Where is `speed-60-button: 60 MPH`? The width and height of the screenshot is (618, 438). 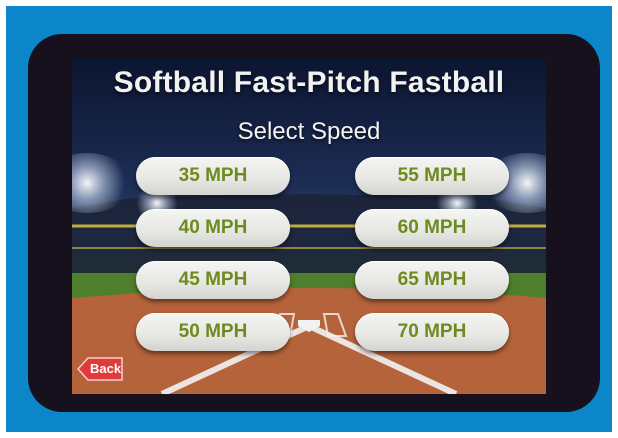
speed-60-button: 60 MPH is located at coordinates (432, 228).